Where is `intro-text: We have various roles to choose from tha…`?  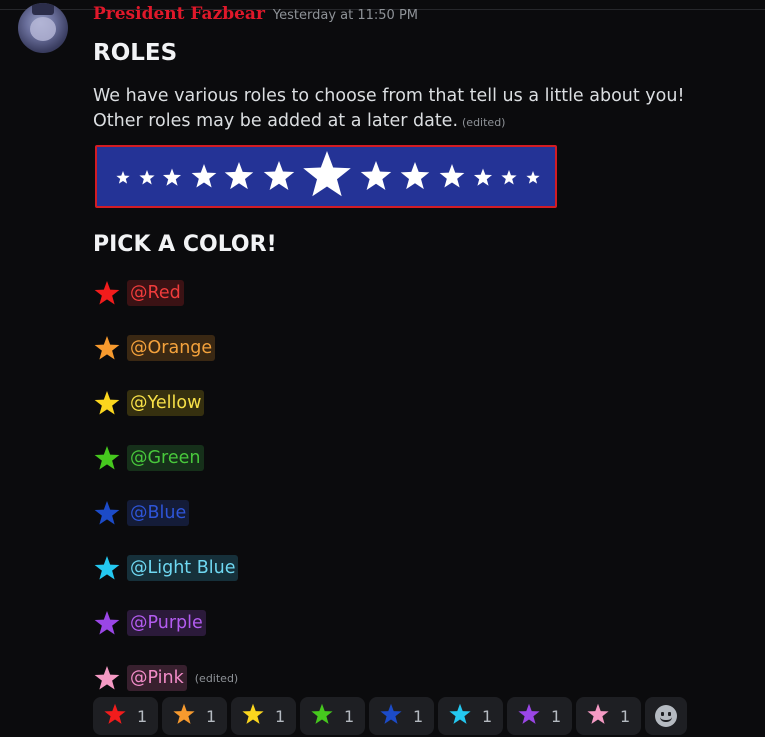 intro-text: We have various roles to choose from tha… is located at coordinates (388, 109).